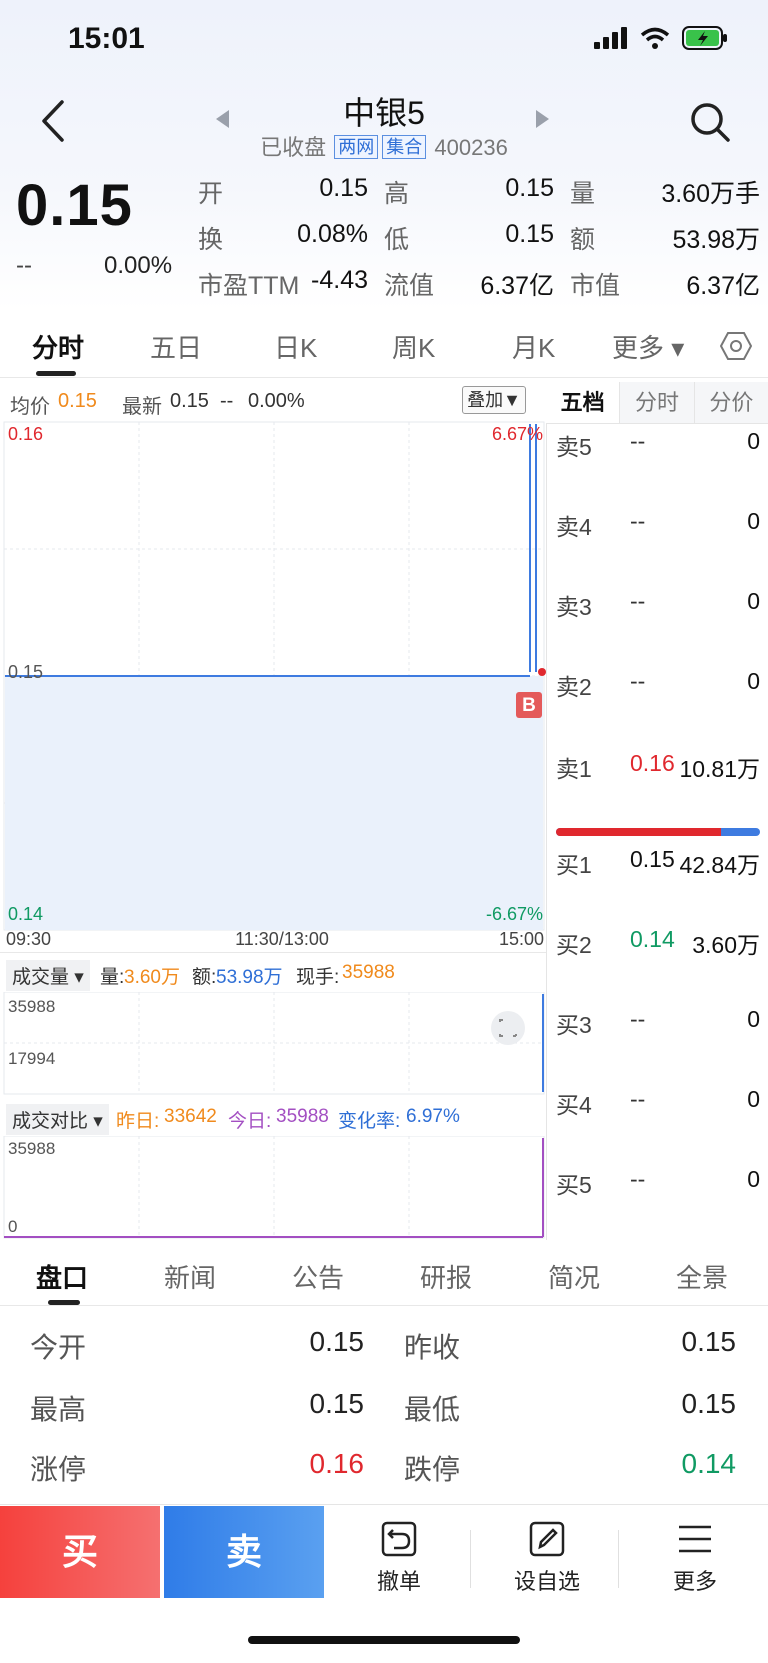 The height and width of the screenshot is (1663, 768). Describe the element at coordinates (24, 265) in the screenshot. I see `price-change: --` at that location.